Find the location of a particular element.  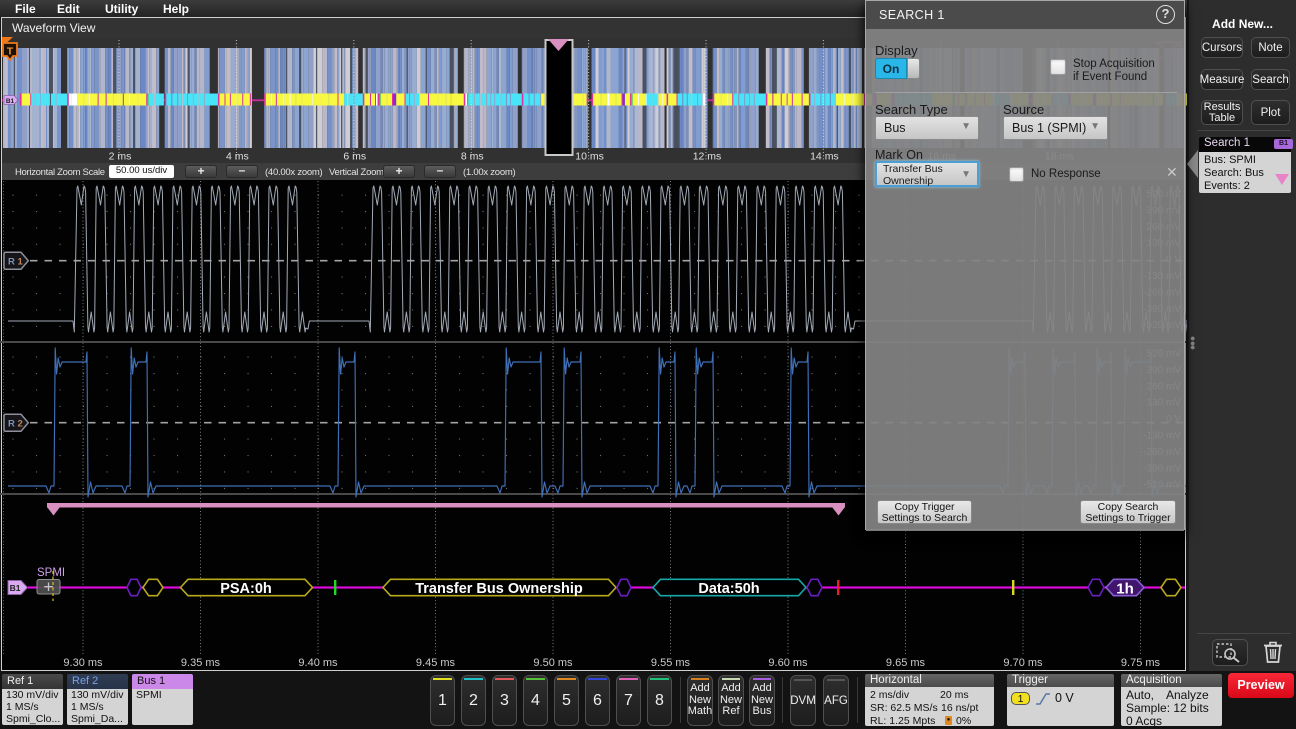

svg-text: 9.65 ms is located at coordinates (906, 663).